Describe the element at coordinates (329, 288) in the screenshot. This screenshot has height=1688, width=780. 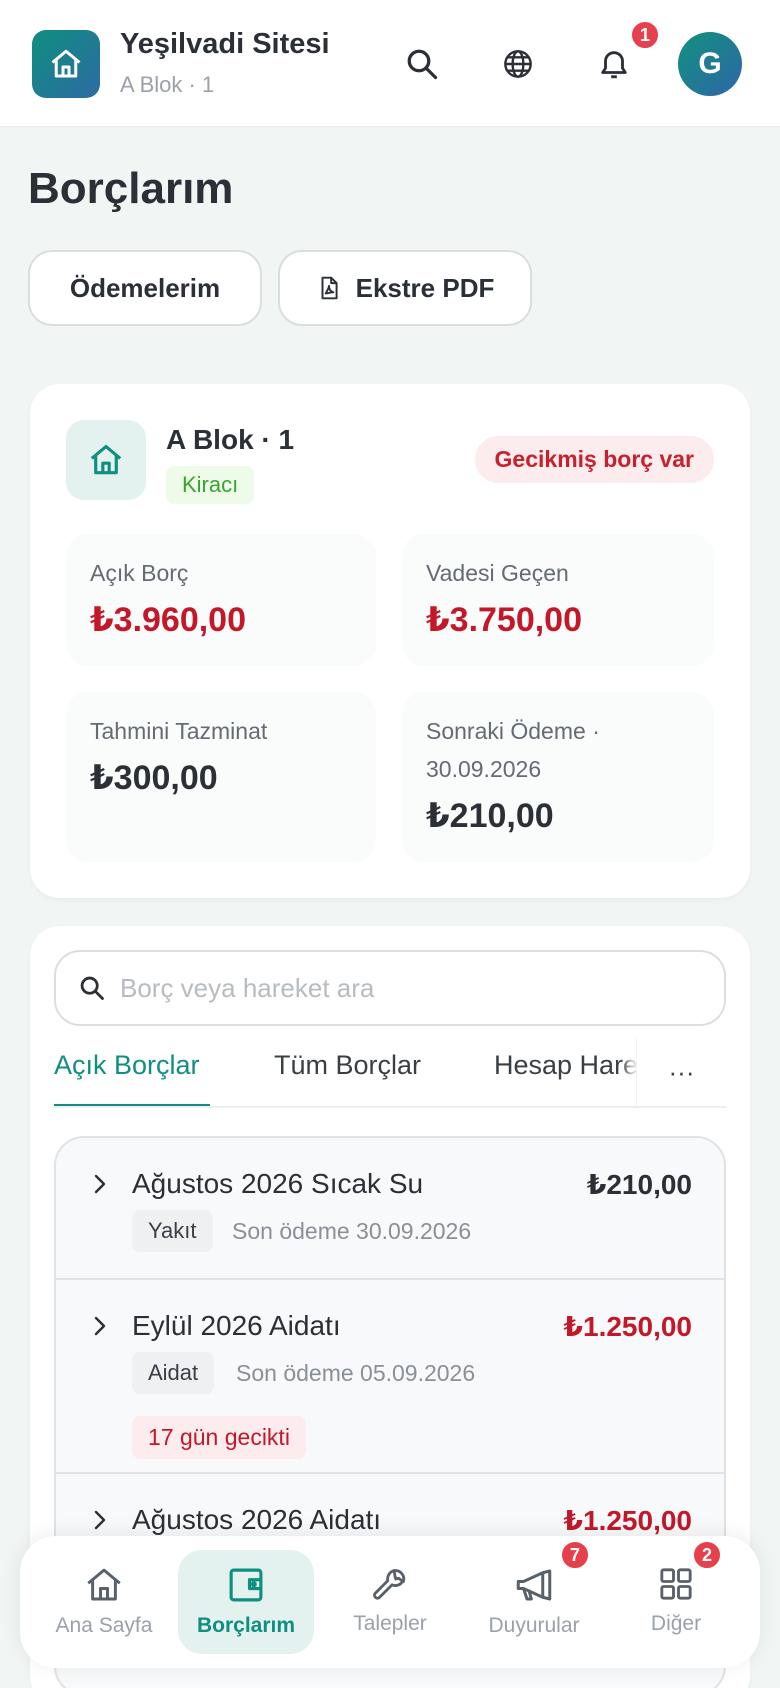
I see `pdf-file-icon` at that location.